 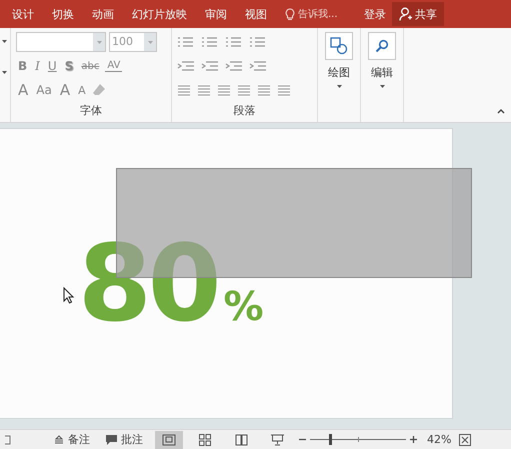 What do you see at coordinates (159, 14) in the screenshot?
I see `ribbon-tab: 幻灯片放映` at bounding box center [159, 14].